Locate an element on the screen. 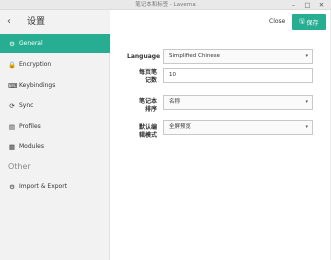 The width and height of the screenshot is (331, 260). sidebar-item-label: Profiles is located at coordinates (30, 126).